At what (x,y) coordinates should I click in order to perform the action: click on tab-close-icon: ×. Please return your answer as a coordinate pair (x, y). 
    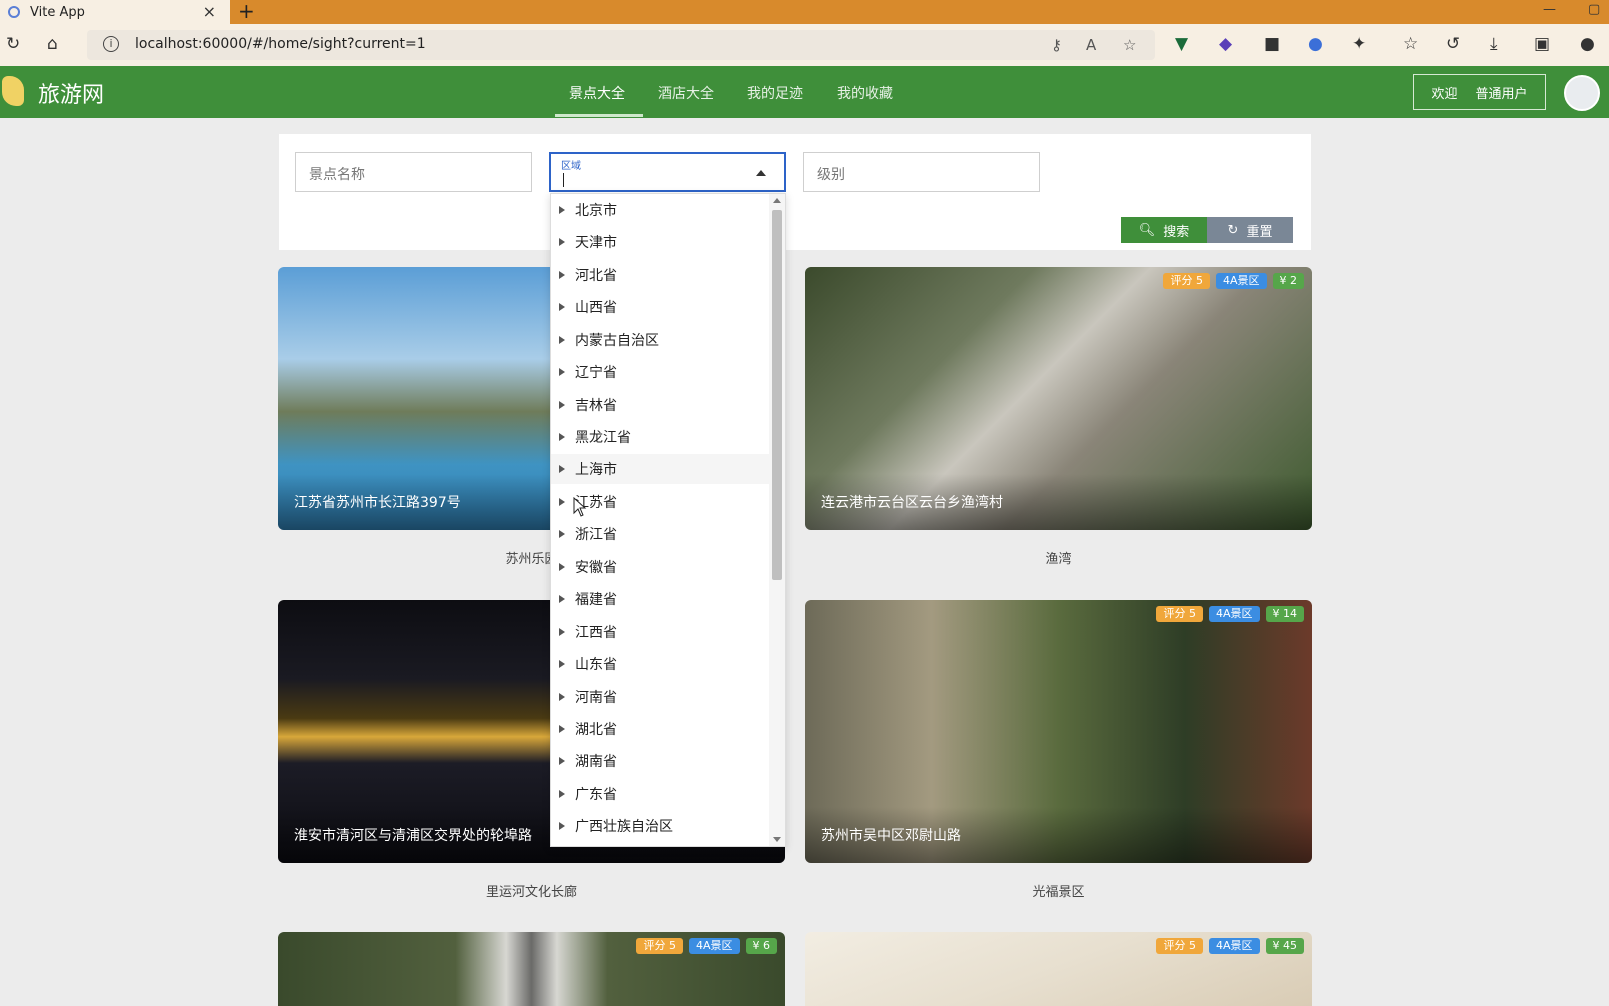
    Looking at the image, I should click on (209, 11).